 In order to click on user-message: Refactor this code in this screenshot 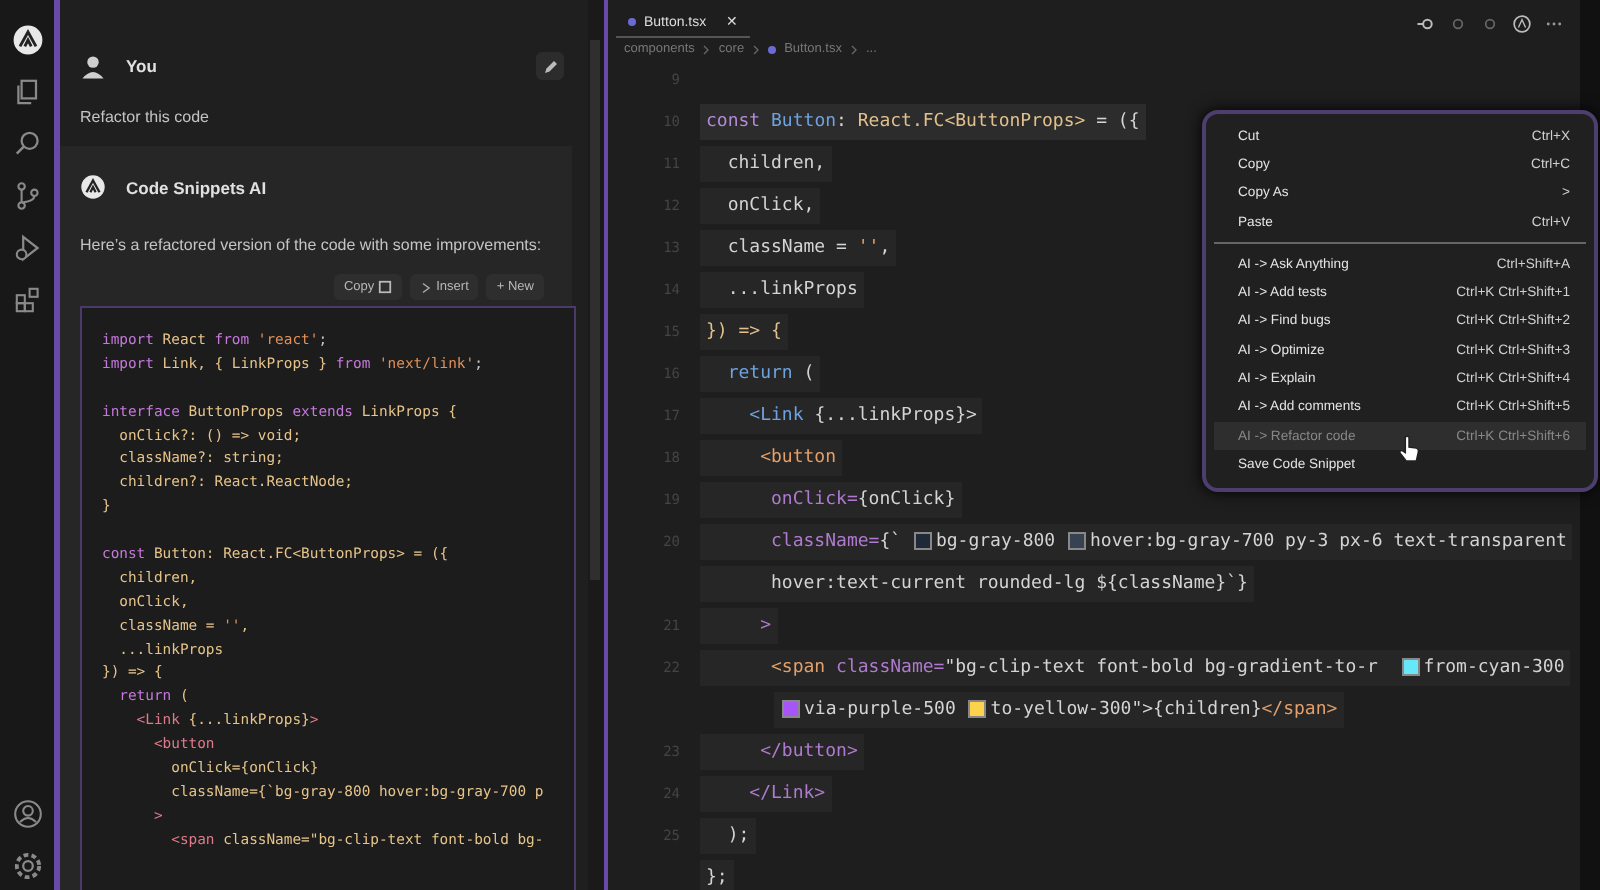, I will do `click(145, 117)`.